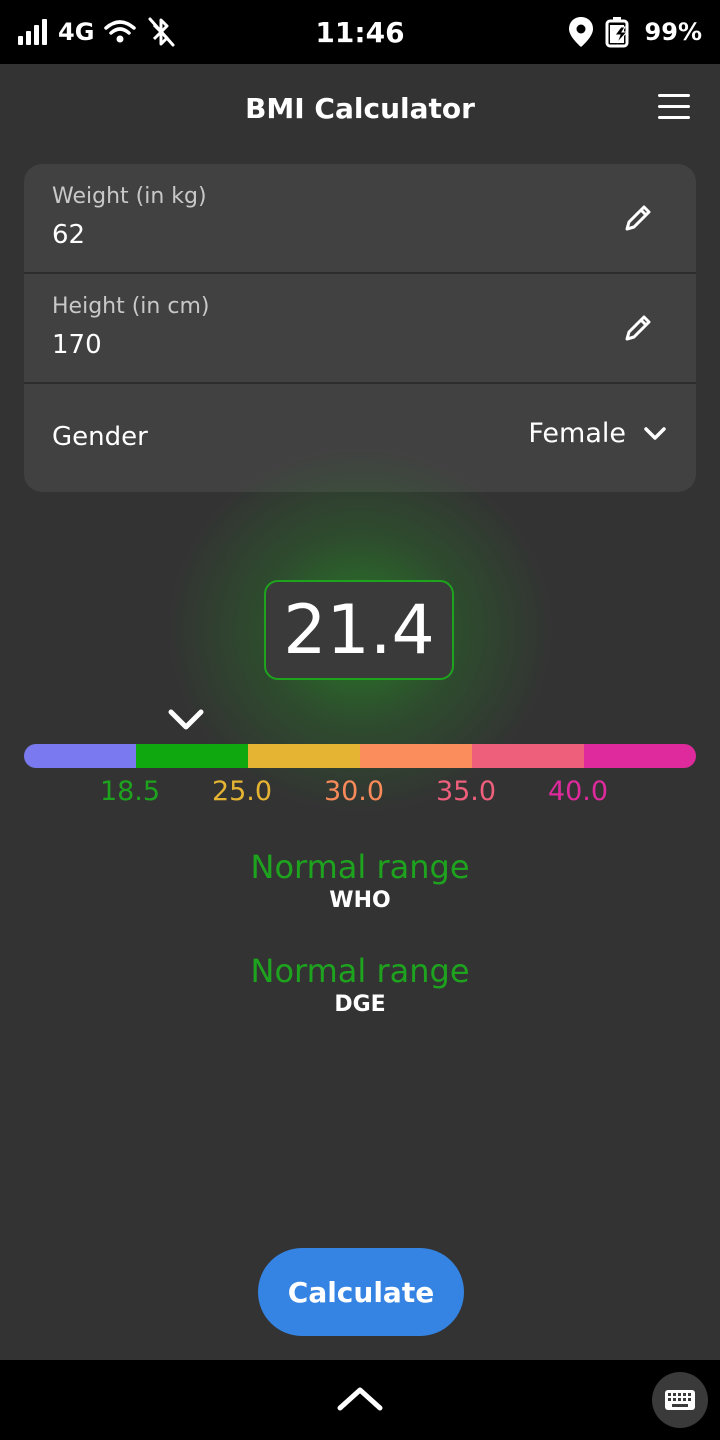 The image size is (720, 1440). Describe the element at coordinates (360, 218) in the screenshot. I see `weight-field: Weight (in kg) 62` at that location.